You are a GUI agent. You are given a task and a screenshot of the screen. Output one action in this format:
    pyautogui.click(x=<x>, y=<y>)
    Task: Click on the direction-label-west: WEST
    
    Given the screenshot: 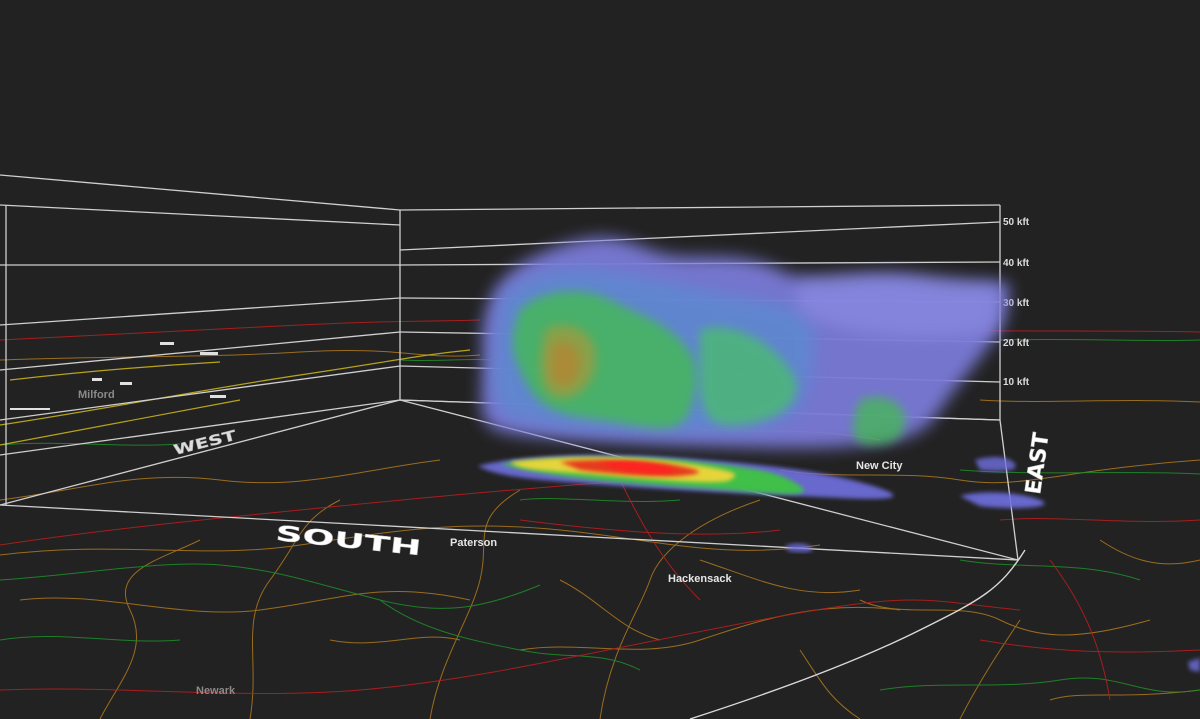 What is the action you would take?
    pyautogui.click(x=205, y=443)
    